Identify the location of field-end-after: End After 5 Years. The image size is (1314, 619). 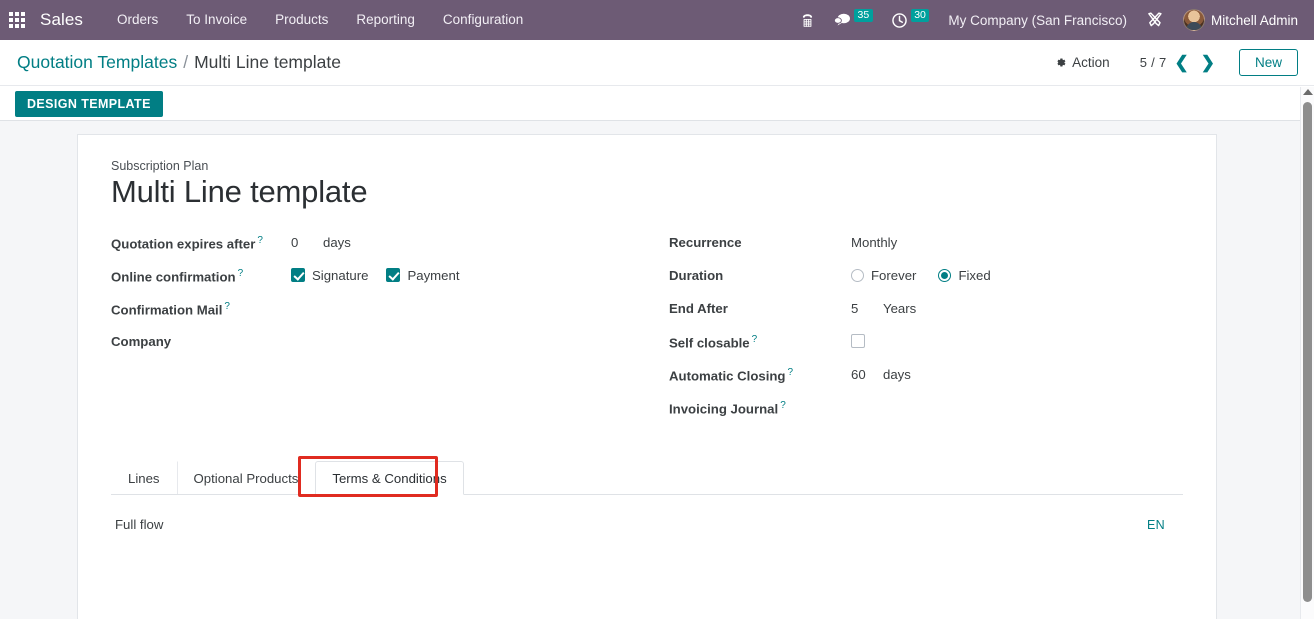
(926, 315).